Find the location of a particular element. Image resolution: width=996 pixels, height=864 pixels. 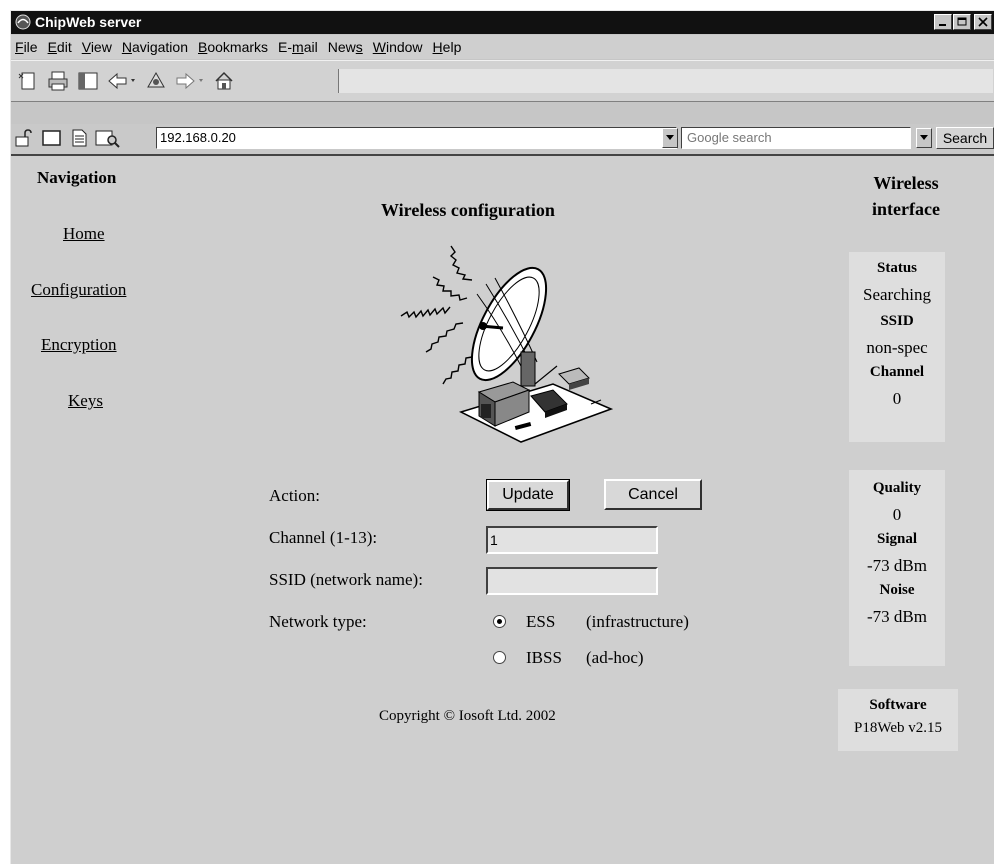

signal-value: -73 dBm is located at coordinates (897, 565).